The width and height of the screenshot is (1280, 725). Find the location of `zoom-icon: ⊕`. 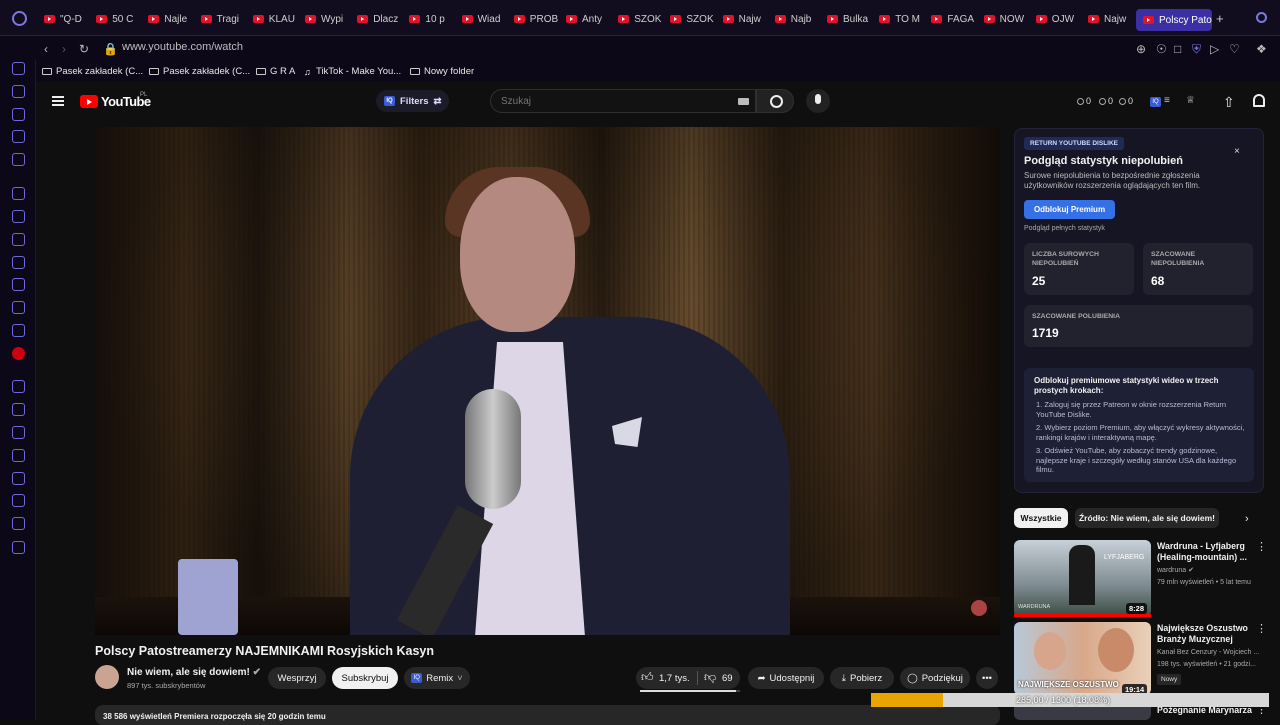

zoom-icon: ⊕ is located at coordinates (1141, 49).